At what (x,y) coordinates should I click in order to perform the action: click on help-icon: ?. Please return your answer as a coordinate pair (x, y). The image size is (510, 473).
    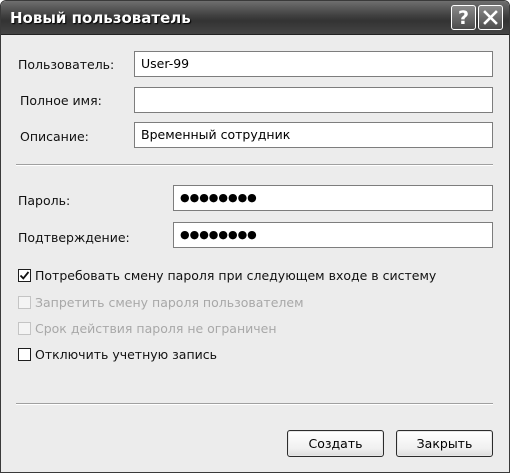
    Looking at the image, I should click on (463, 17).